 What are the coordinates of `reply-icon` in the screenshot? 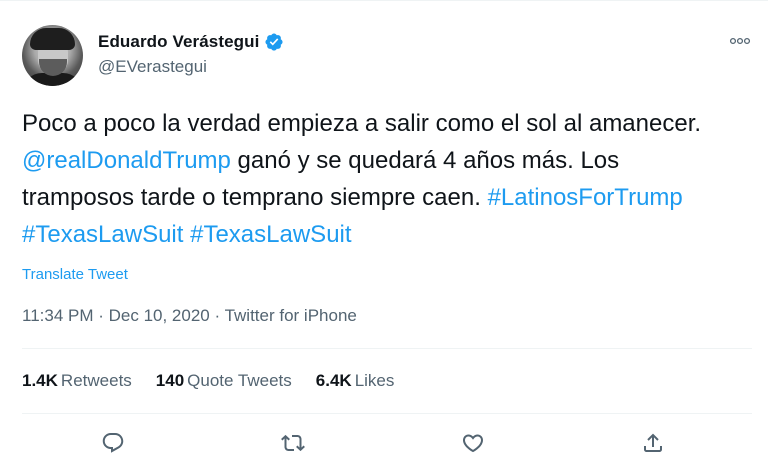 It's located at (113, 443).